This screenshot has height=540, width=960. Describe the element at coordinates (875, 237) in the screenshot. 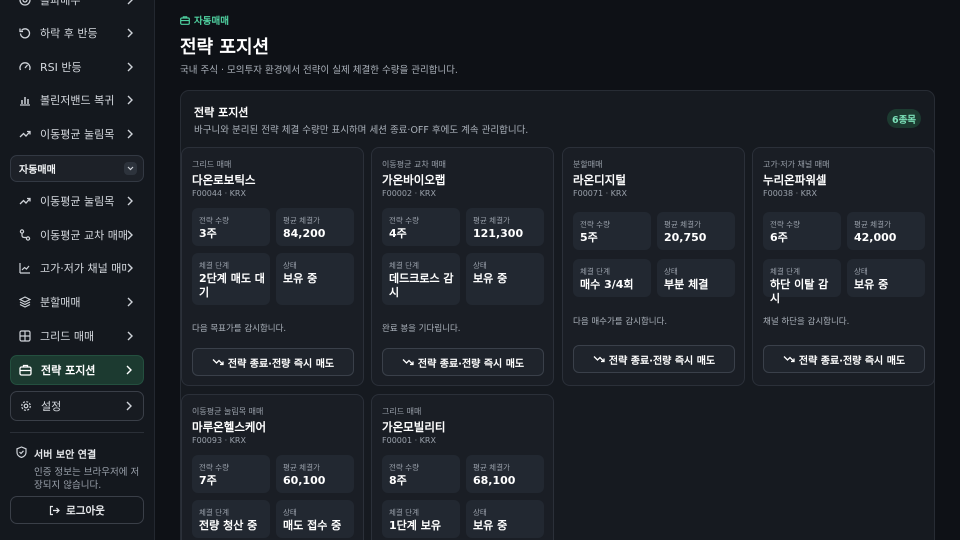

I see `avg-price-value: 42,000` at that location.